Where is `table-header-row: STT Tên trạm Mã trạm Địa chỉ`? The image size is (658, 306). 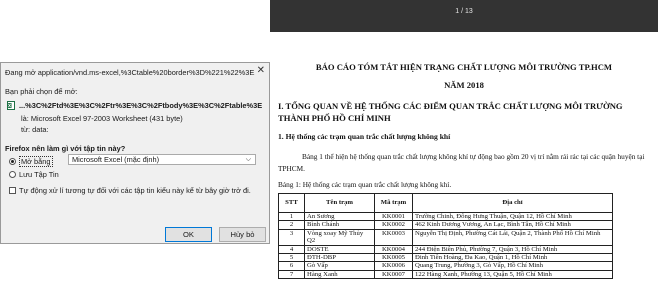
table-header-row: STT Tên trạm Mã trạm Địa chỉ is located at coordinates (445, 203).